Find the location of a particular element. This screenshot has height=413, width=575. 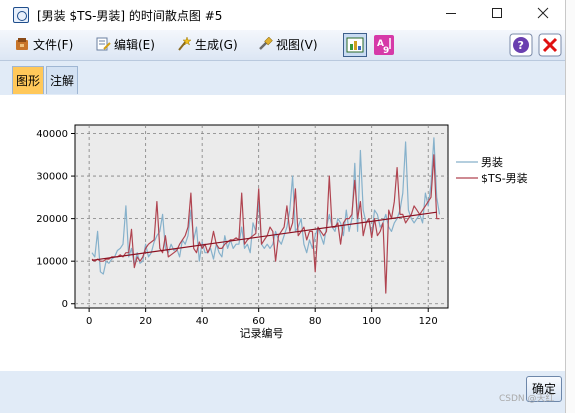

watermark: CSDN @天红 is located at coordinates (527, 399).